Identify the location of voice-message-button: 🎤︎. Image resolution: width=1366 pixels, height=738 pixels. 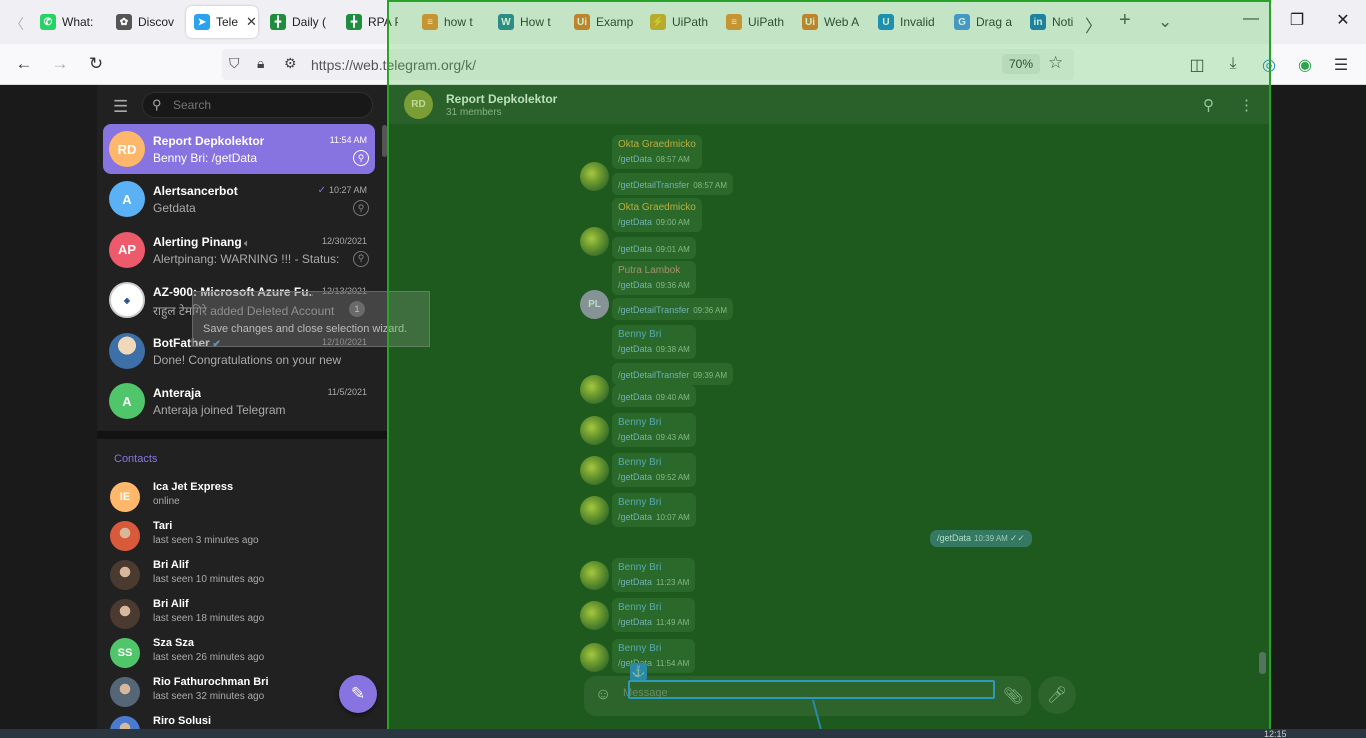
(1057, 695).